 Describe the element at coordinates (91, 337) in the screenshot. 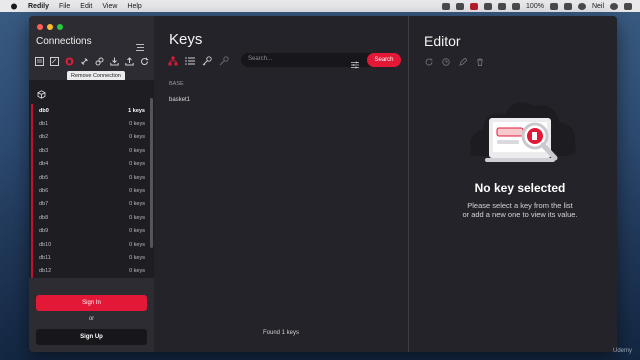

I see `sign-up-button: Sign Up` at that location.